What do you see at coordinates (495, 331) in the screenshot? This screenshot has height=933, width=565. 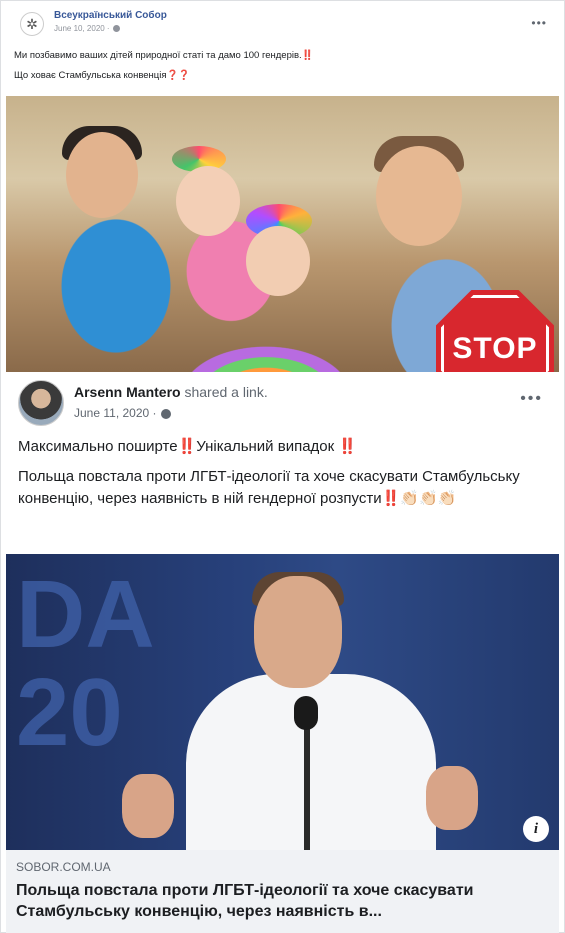 I see `stop-sign: STOP` at bounding box center [495, 331].